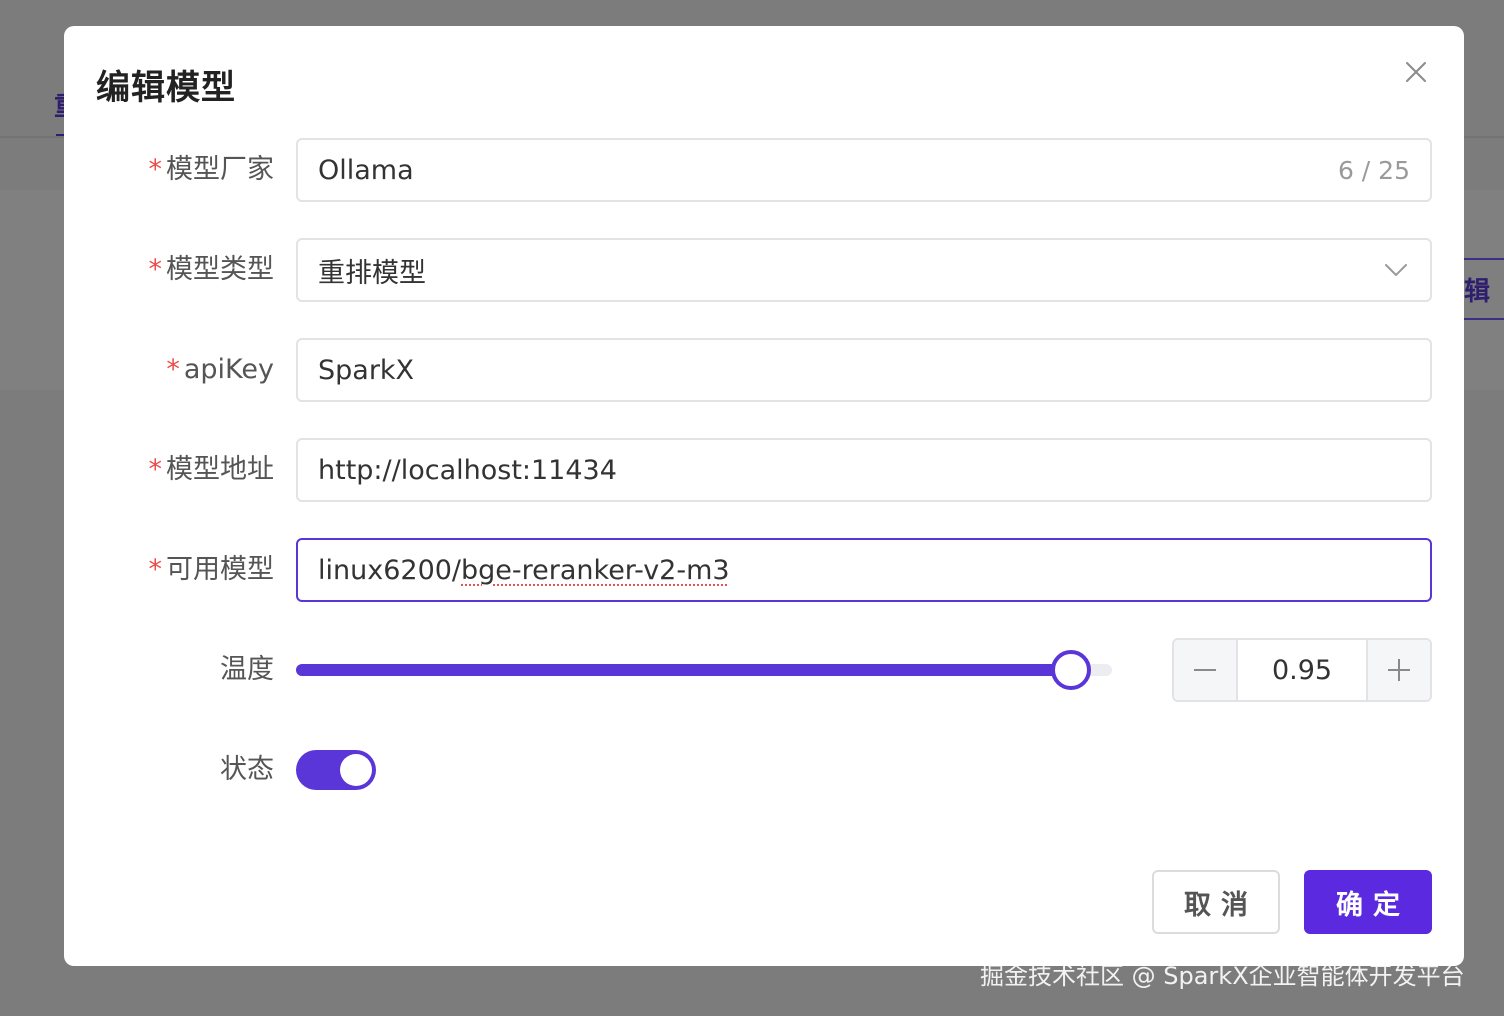  I want to click on temperature-value: 0.95, so click(1302, 670).